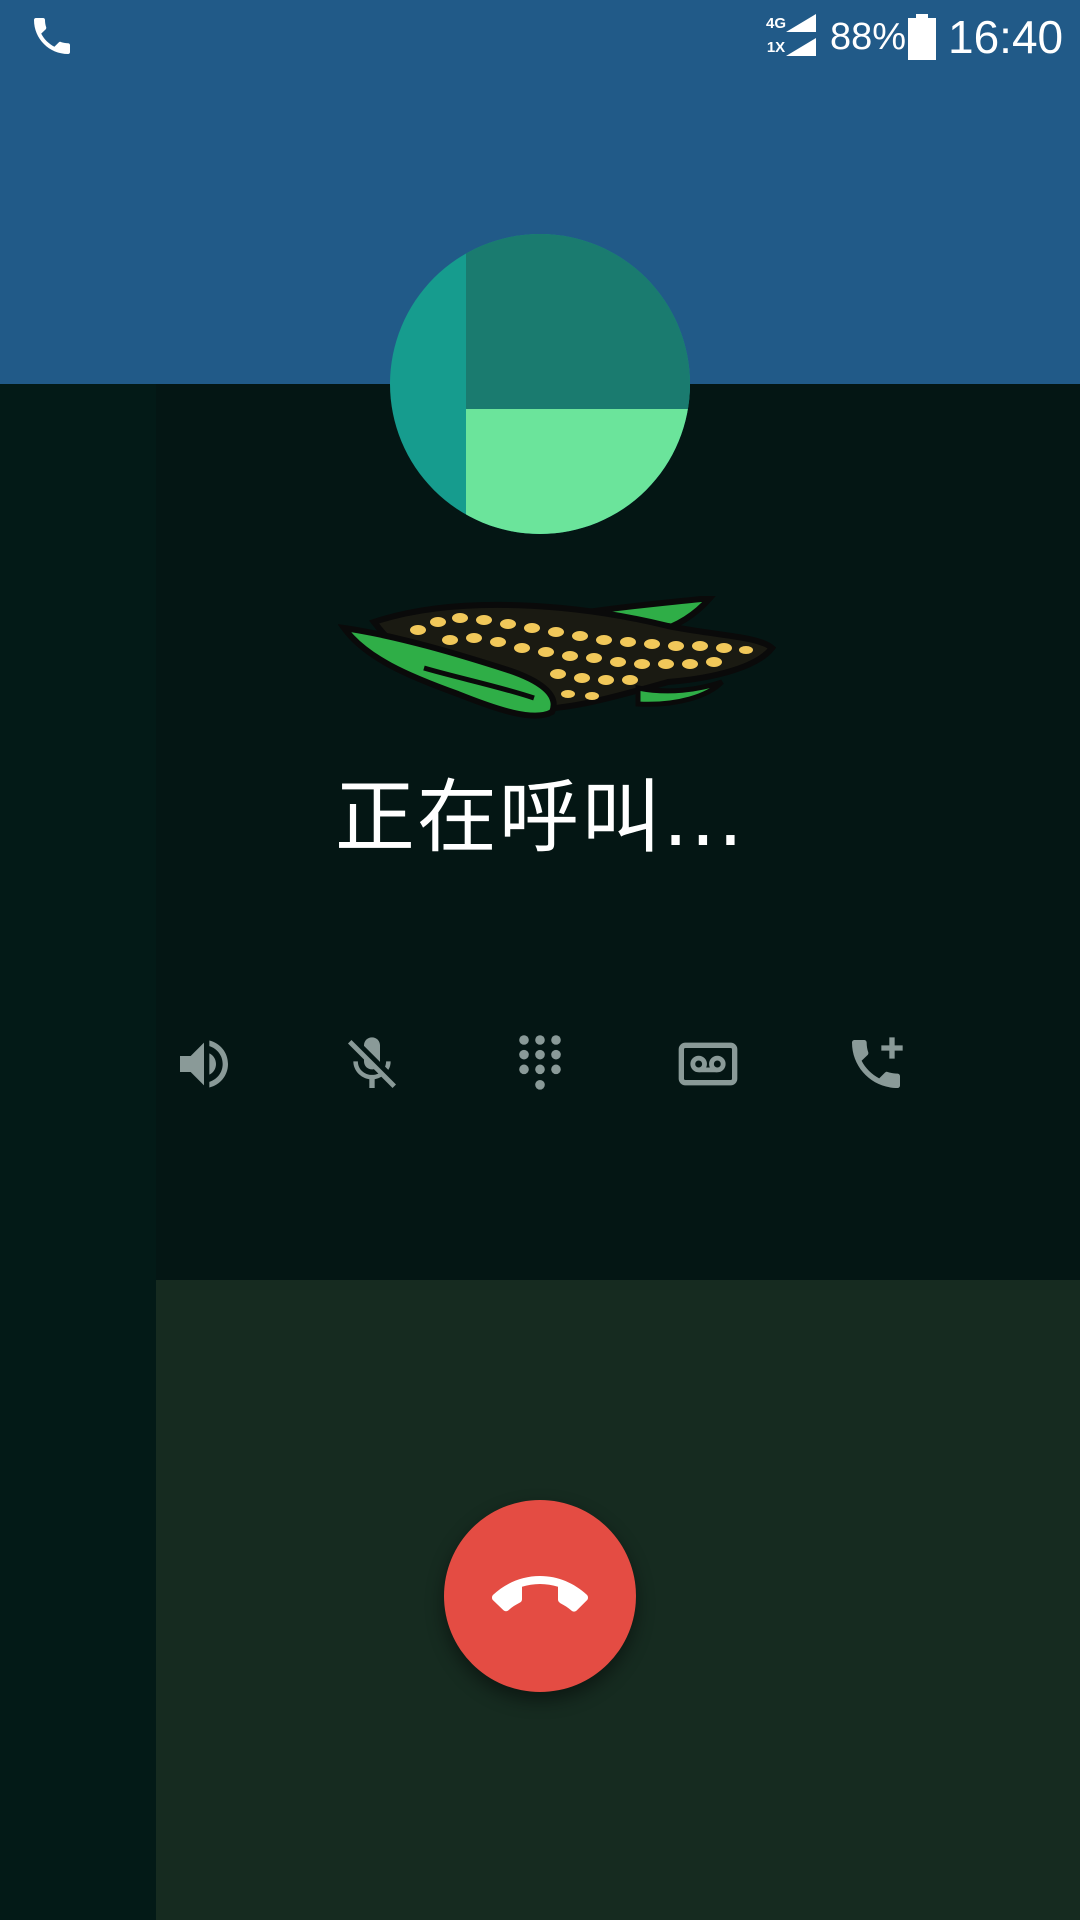  I want to click on speaker-icon, so click(204, 1064).